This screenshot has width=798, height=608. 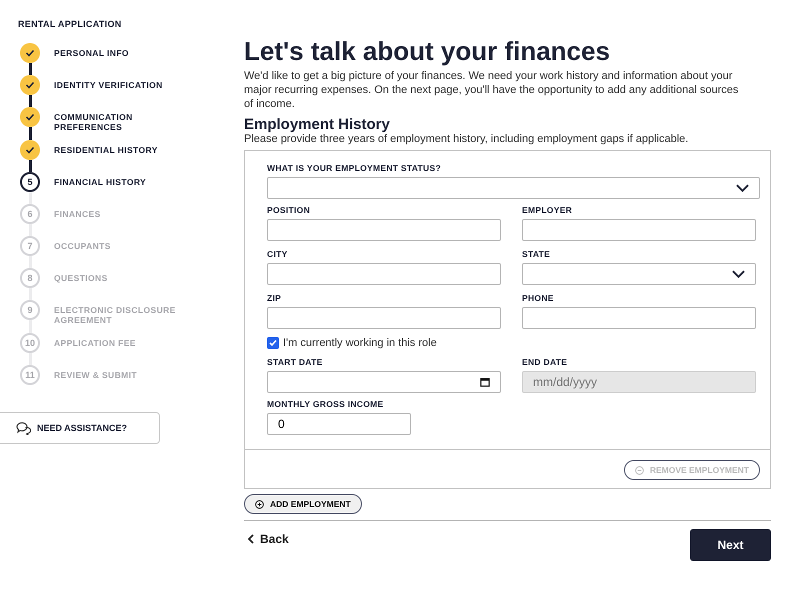 I want to click on step-number: 7, so click(x=30, y=246).